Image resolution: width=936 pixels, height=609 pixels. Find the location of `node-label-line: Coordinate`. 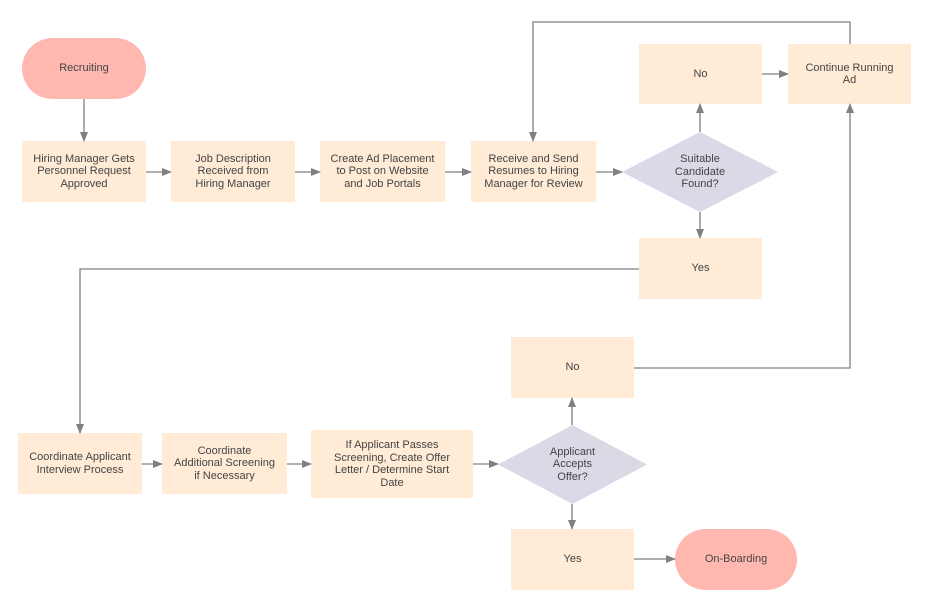

node-label-line: Coordinate is located at coordinates (224, 450).